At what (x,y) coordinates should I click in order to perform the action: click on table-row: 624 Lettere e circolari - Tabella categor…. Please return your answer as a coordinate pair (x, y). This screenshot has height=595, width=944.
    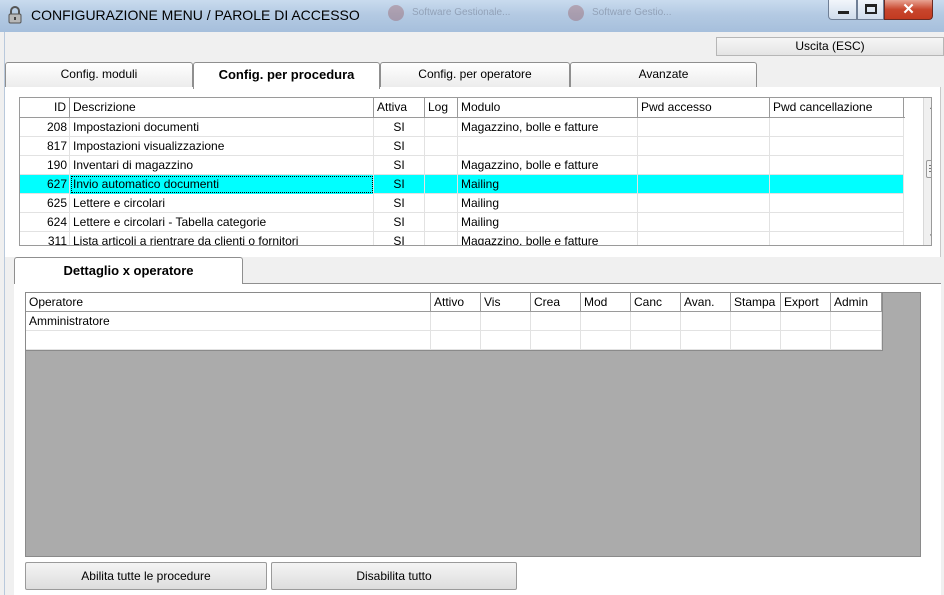
    Looking at the image, I should click on (462, 222).